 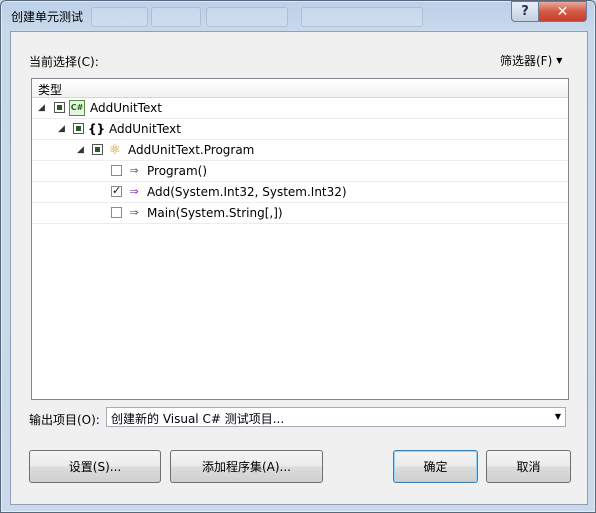 What do you see at coordinates (47, 17) in the screenshot?
I see `window-title: 创建单元测试` at bounding box center [47, 17].